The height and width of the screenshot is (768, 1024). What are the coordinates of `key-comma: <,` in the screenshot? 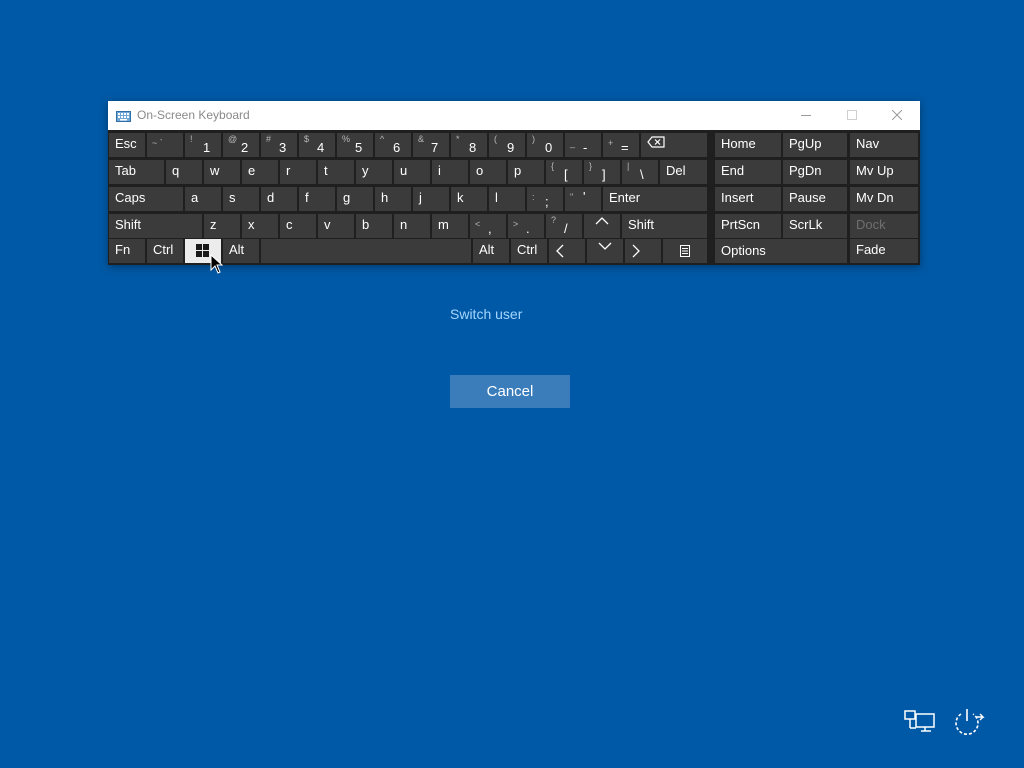 It's located at (488, 226).